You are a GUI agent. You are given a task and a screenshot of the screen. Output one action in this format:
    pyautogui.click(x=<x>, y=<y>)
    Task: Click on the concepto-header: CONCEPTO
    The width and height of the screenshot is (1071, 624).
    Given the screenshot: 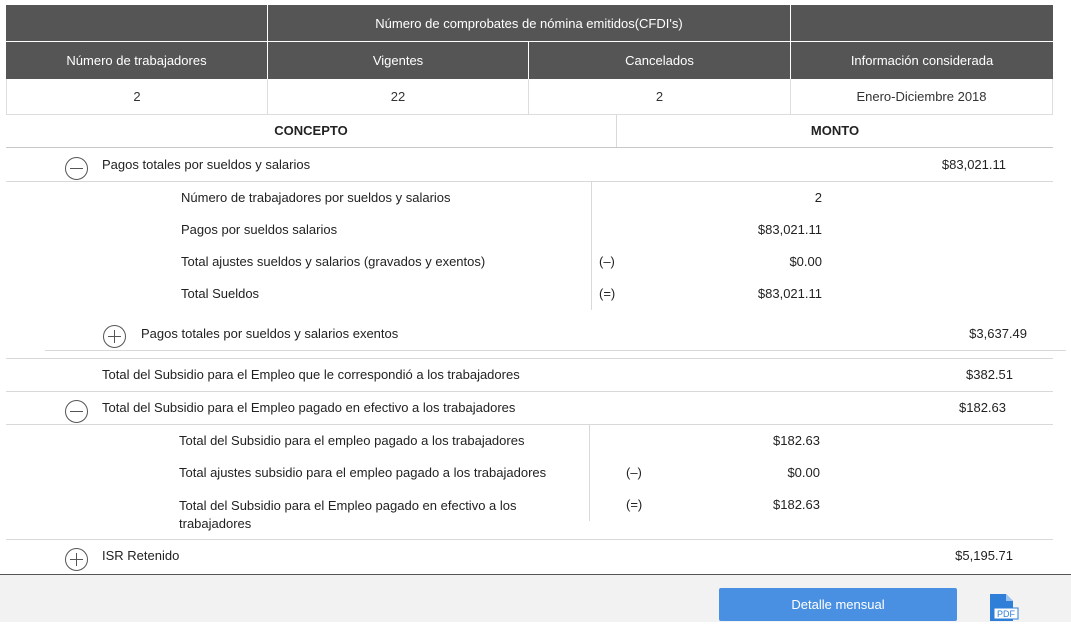 What is the action you would take?
    pyautogui.click(x=311, y=130)
    